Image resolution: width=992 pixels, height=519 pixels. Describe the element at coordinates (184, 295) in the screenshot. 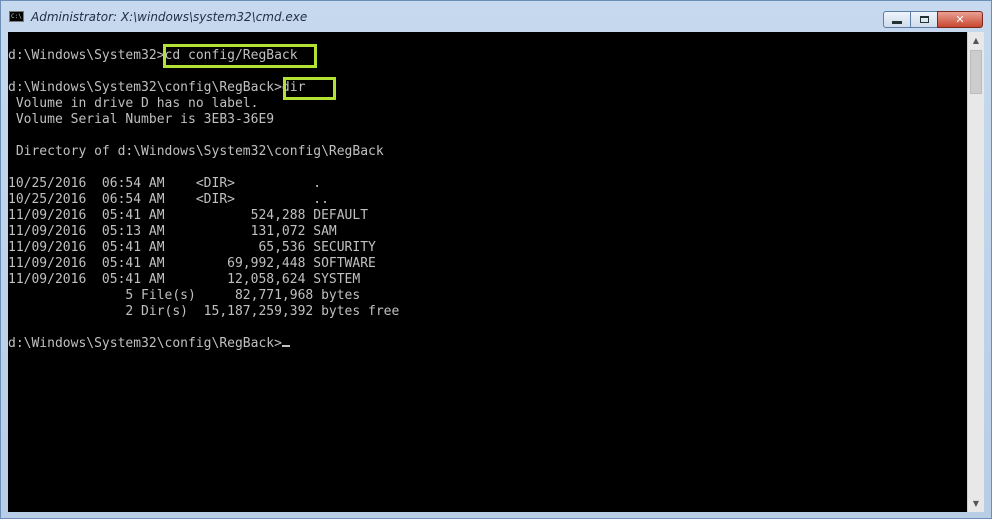

I see `console-line: 5 File(s) 82,771,968 bytes` at that location.